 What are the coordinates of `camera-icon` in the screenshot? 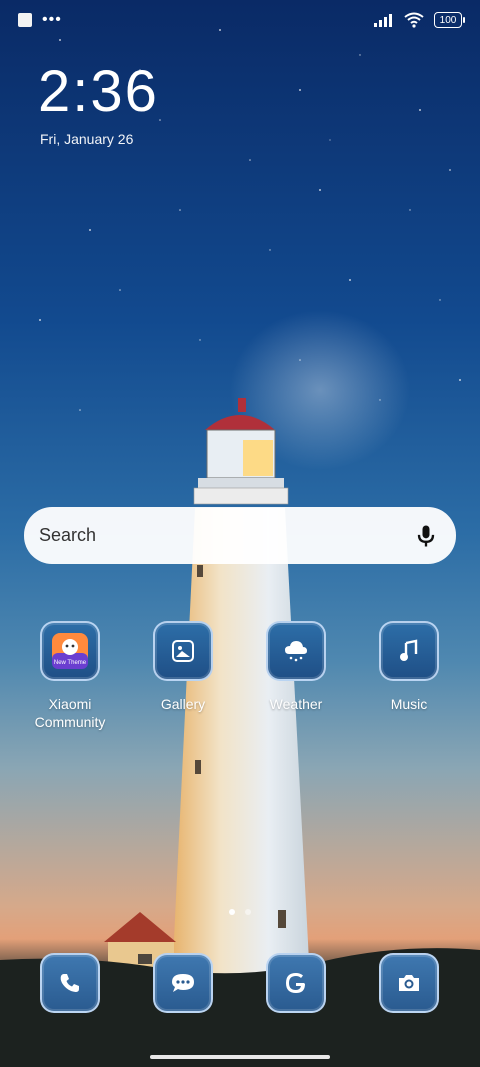 It's located at (409, 983).